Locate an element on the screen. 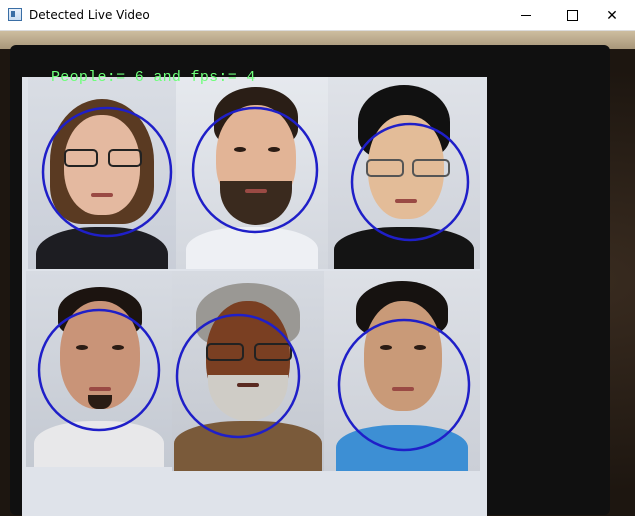 Image resolution: width=635 pixels, height=516 pixels. maximize-icon is located at coordinates (572, 15).